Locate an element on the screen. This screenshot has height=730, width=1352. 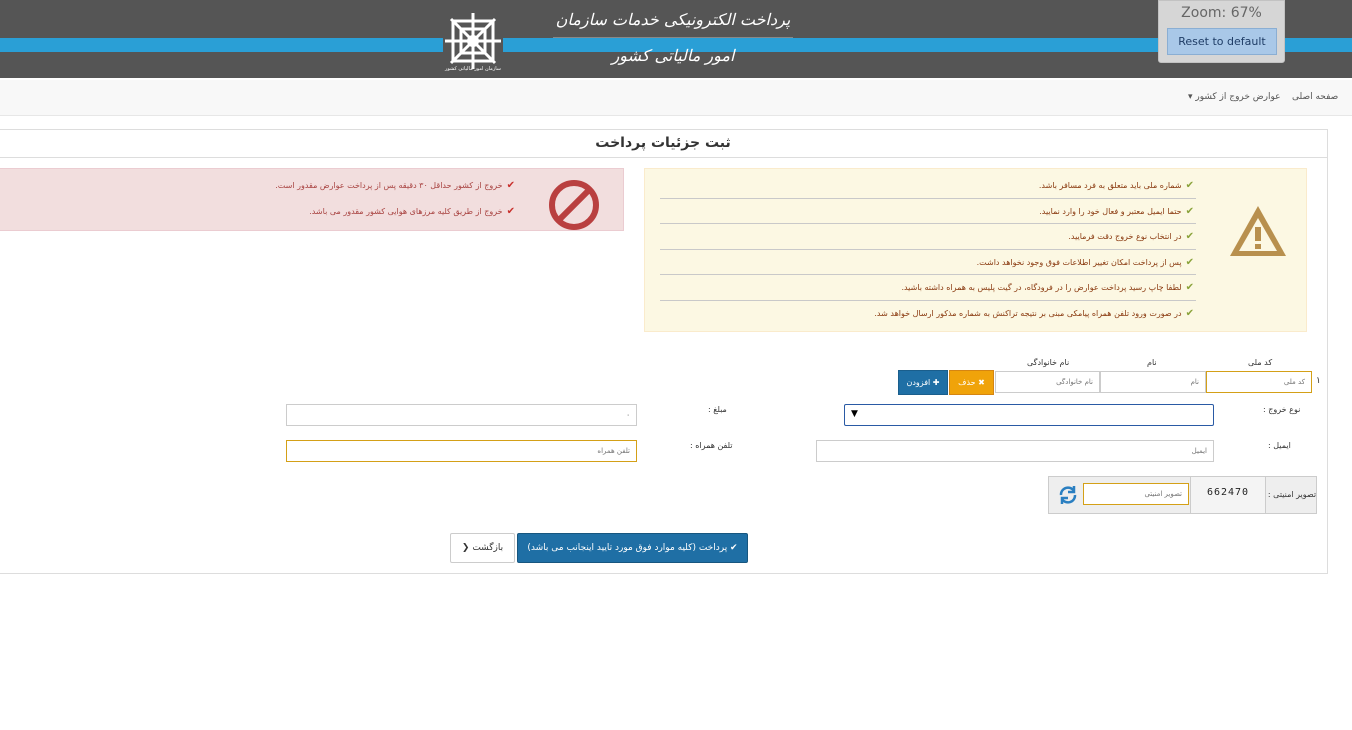
last-name-input is located at coordinates (1047, 382).